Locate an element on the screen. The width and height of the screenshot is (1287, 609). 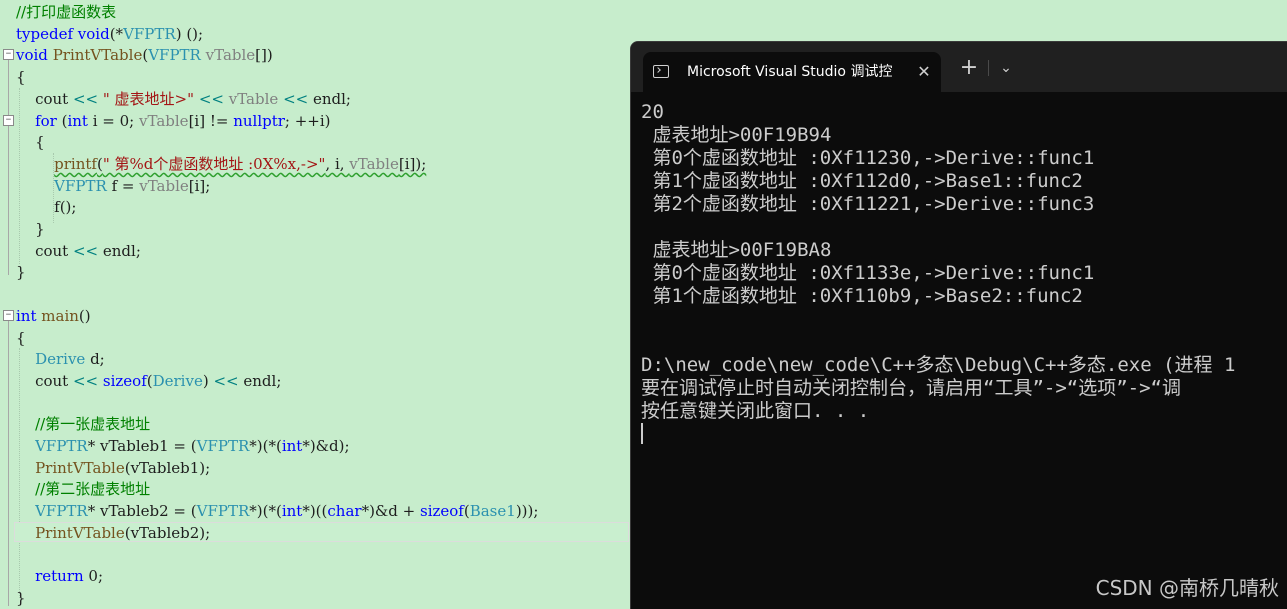
code-token: typedef is located at coordinates (45, 33).